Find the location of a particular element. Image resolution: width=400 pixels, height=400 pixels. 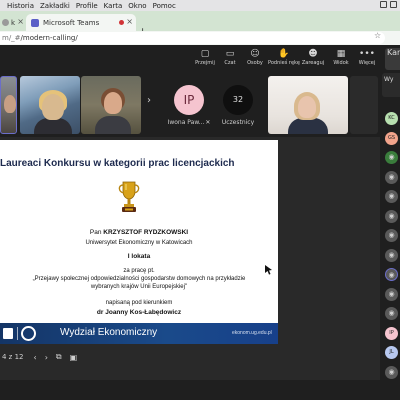

for-work-label: za pracę pt. is located at coordinates (139, 271).